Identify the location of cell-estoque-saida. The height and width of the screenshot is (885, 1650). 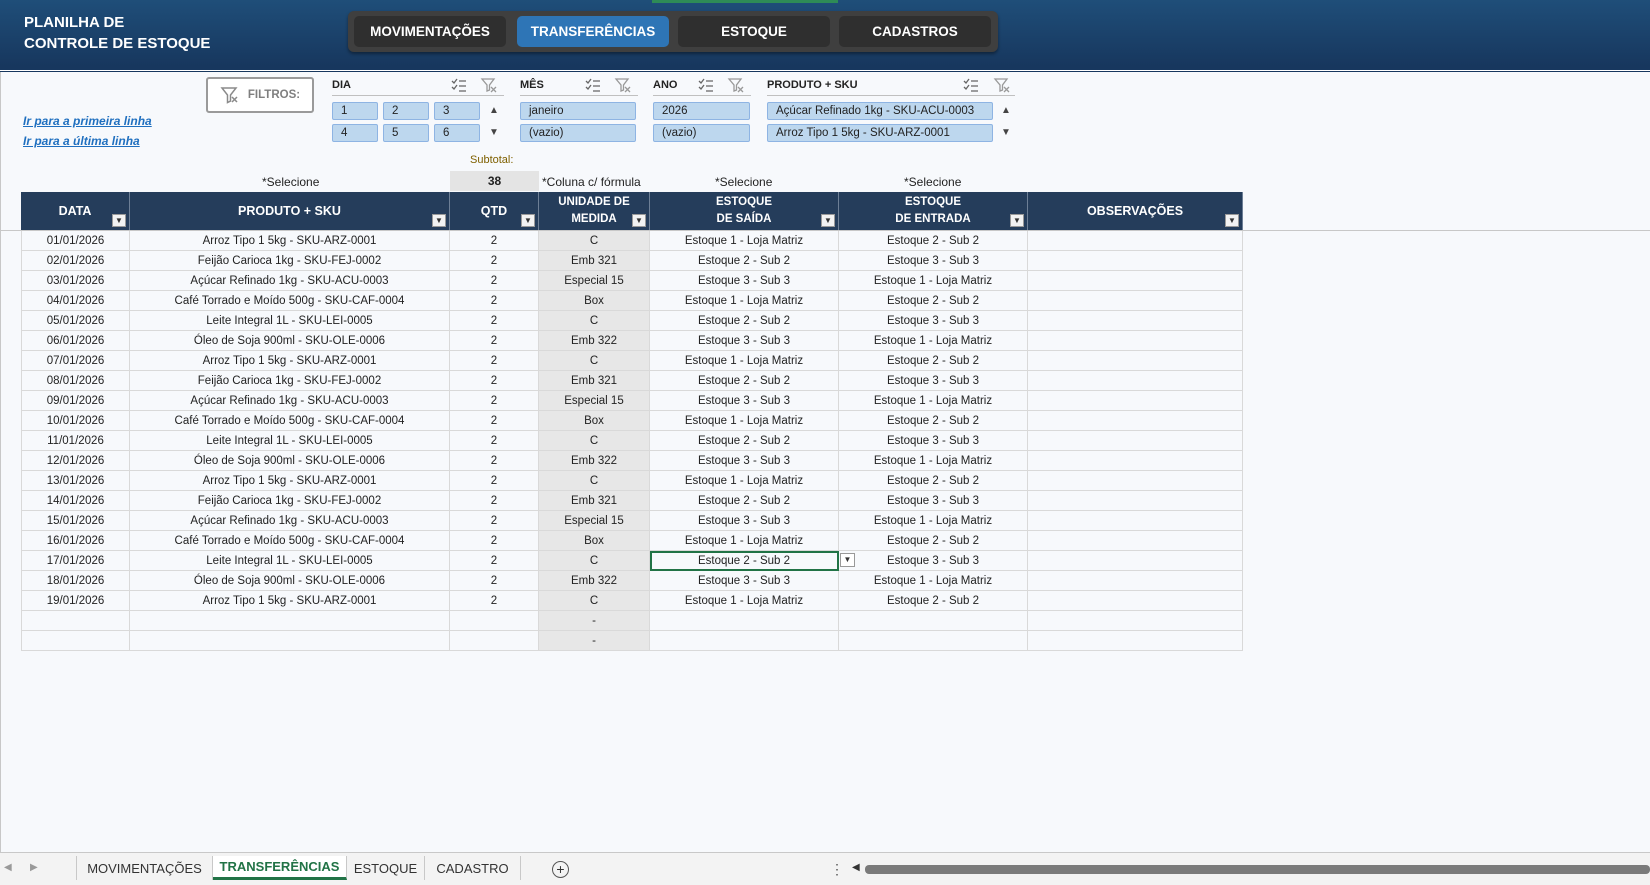
(744, 621).